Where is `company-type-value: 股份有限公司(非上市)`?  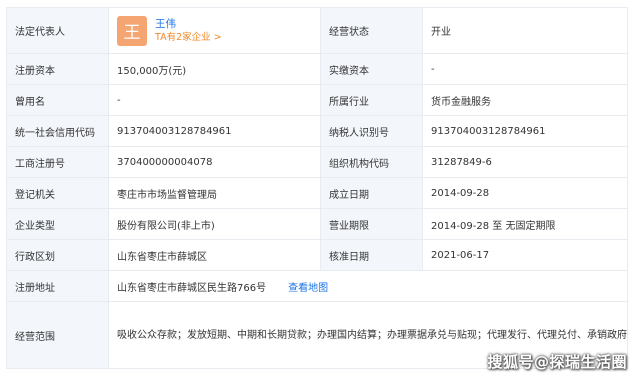
company-type-value: 股份有限公司(非上市) is located at coordinates (214, 224).